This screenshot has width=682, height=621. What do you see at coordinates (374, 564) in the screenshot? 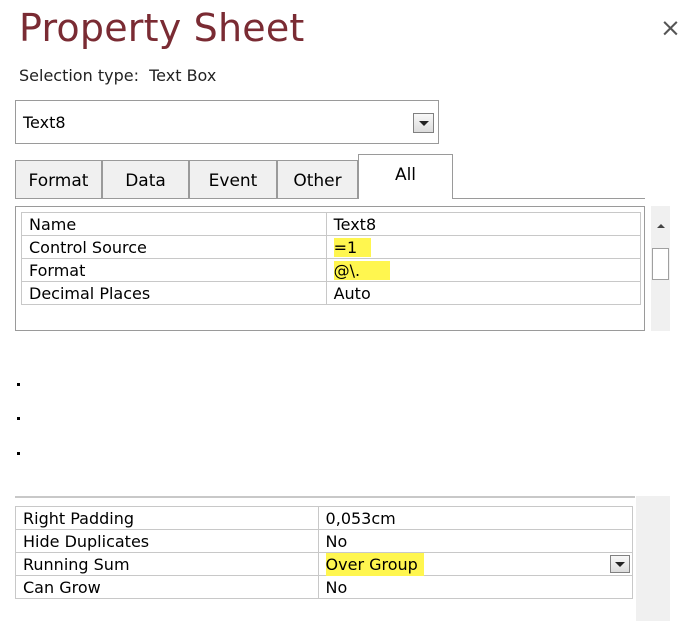
I see `highlighted-value: Over Group` at bounding box center [374, 564].